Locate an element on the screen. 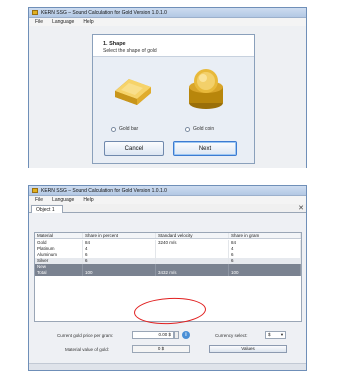  gold-bar-image is located at coordinates (132, 90).